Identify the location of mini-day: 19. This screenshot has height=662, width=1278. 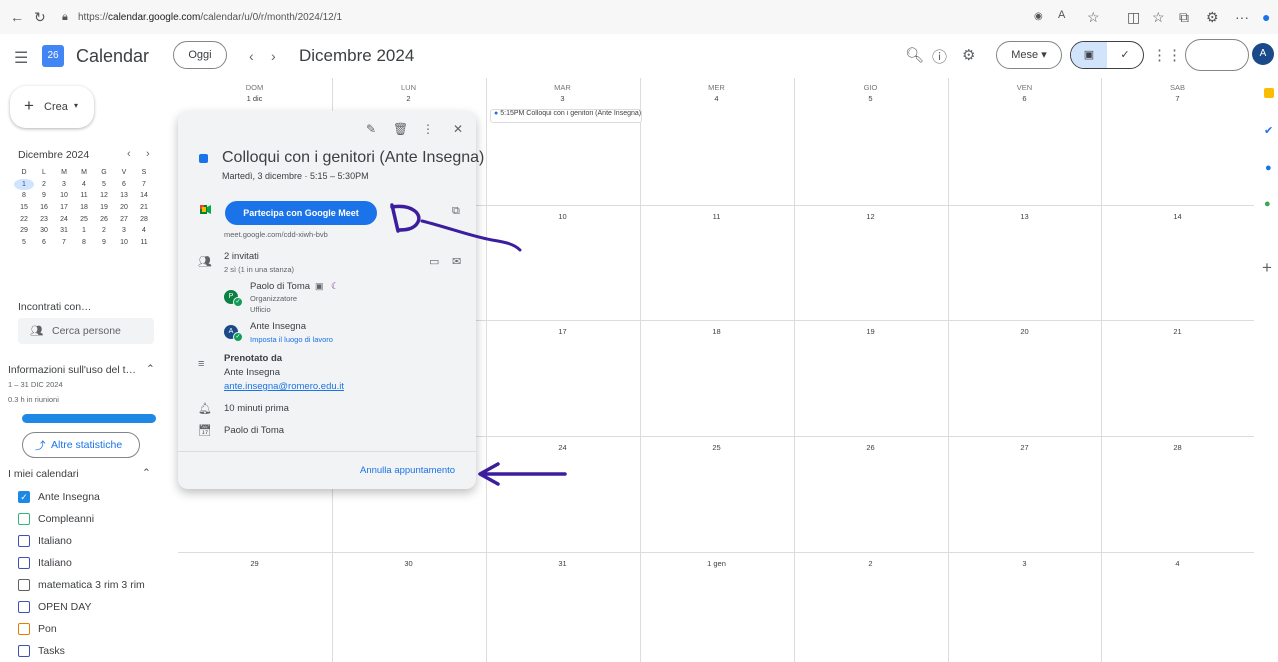
(104, 208).